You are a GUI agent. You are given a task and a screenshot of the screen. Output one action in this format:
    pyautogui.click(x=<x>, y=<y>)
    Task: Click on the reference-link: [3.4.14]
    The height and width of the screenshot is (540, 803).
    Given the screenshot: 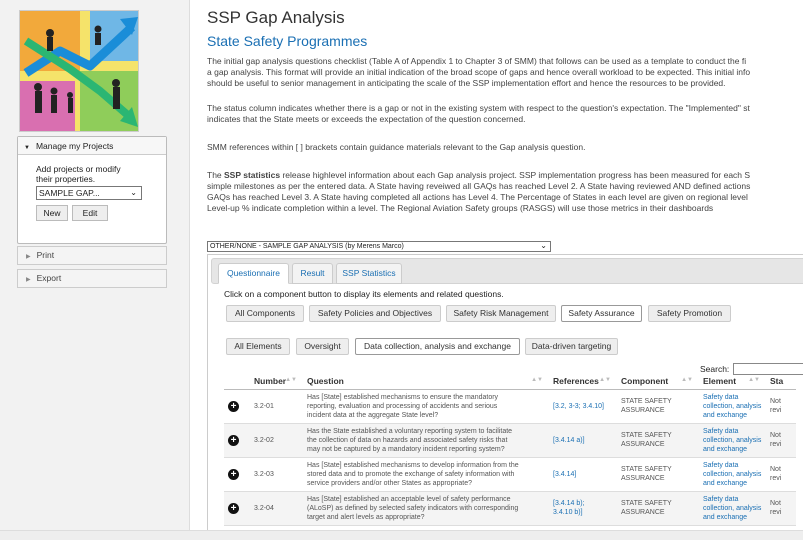 What is the action you would take?
    pyautogui.click(x=583, y=474)
    